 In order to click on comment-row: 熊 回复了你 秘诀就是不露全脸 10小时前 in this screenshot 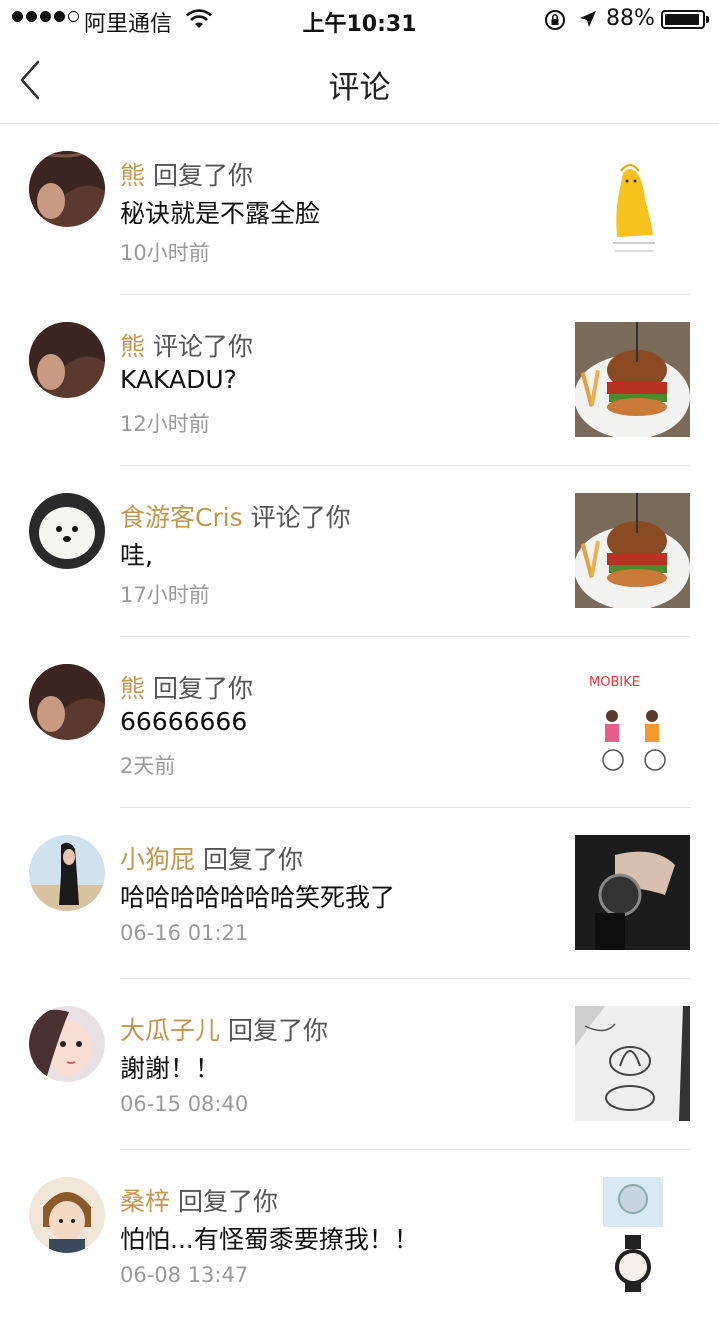, I will do `click(359, 209)`.